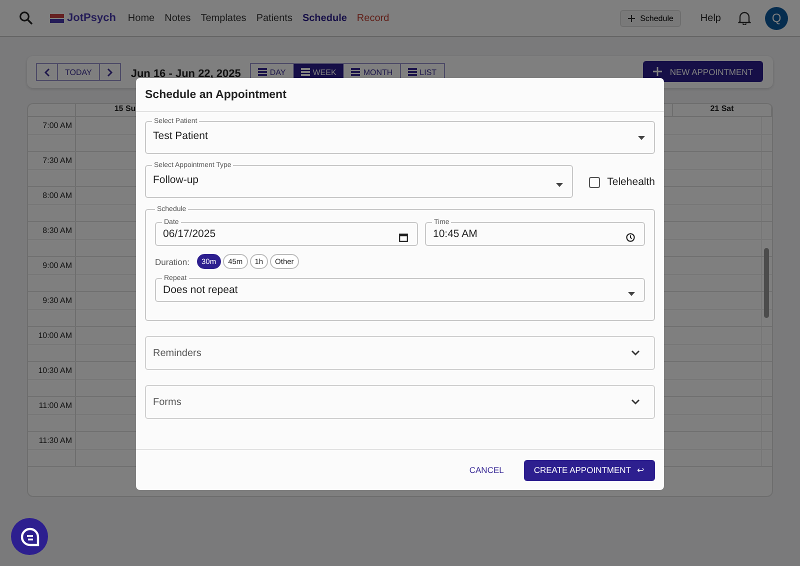 The width and height of the screenshot is (800, 566). What do you see at coordinates (641, 138) in the screenshot?
I see `caret-icon` at bounding box center [641, 138].